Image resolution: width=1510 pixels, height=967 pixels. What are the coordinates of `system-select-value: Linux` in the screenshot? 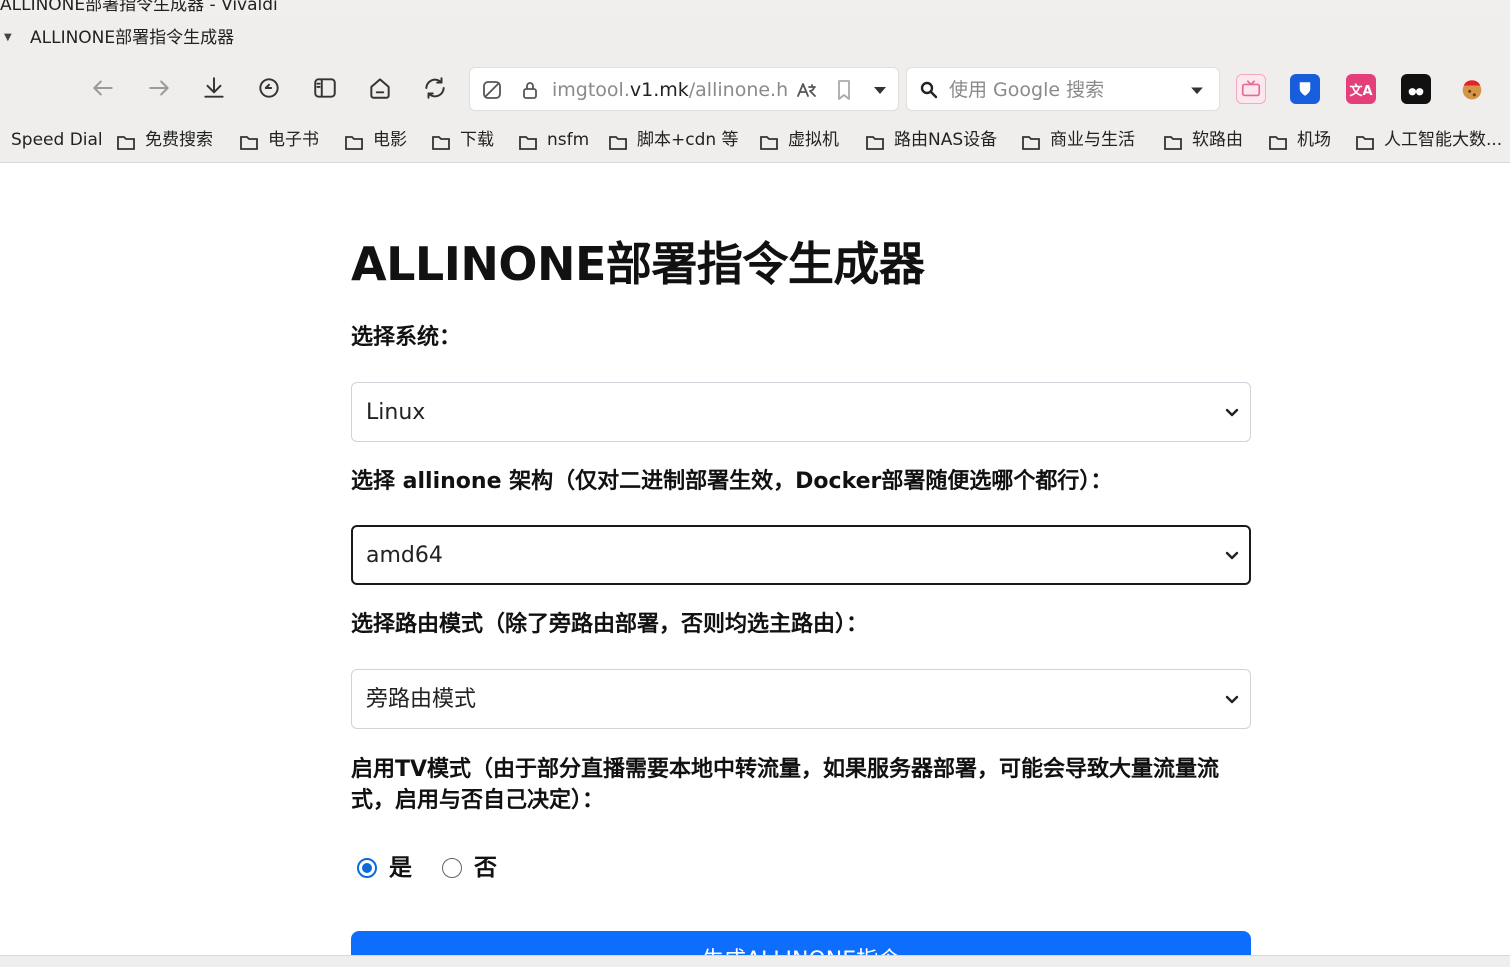 It's located at (396, 412).